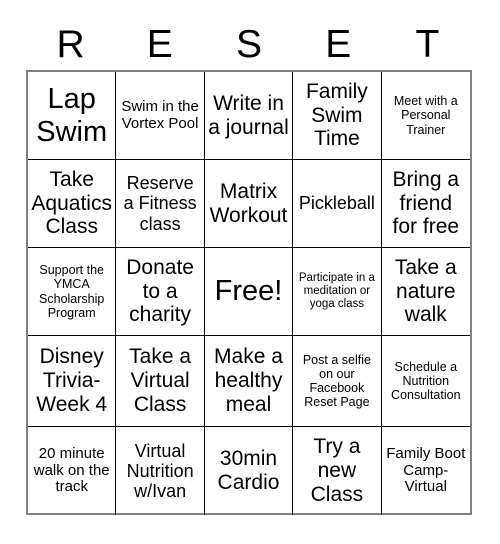 This screenshot has width=500, height=544. What do you see at coordinates (427, 44) in the screenshot?
I see `header-letter-4: T` at bounding box center [427, 44].